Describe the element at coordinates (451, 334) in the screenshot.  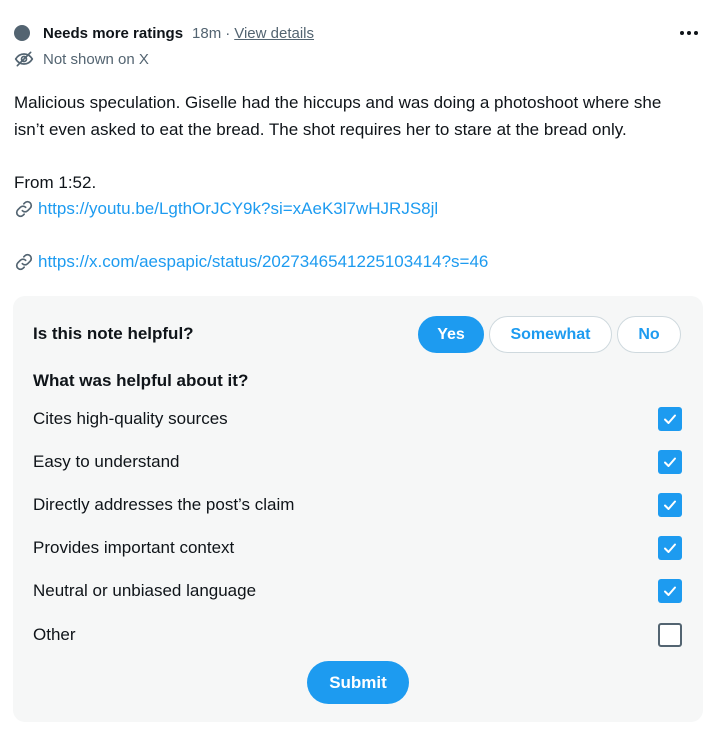
I see `answer-yes-button: Yes` at that location.